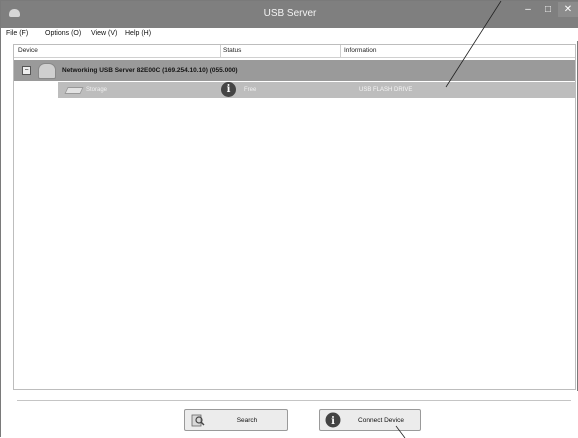 This screenshot has height=438, width=578. What do you see at coordinates (528, 9) in the screenshot?
I see `minimize-button: –` at bounding box center [528, 9].